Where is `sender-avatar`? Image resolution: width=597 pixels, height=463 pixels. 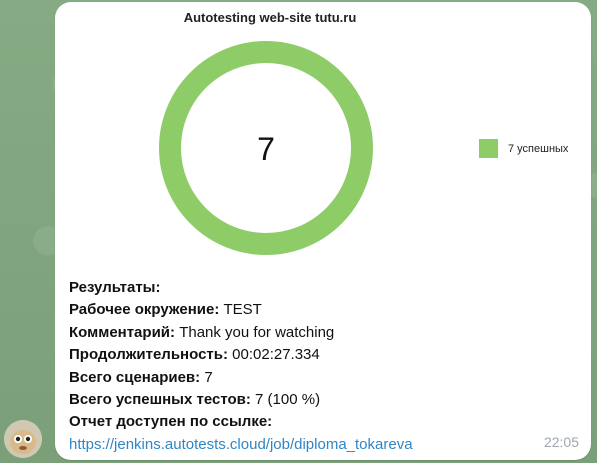 sender-avatar is located at coordinates (23, 439).